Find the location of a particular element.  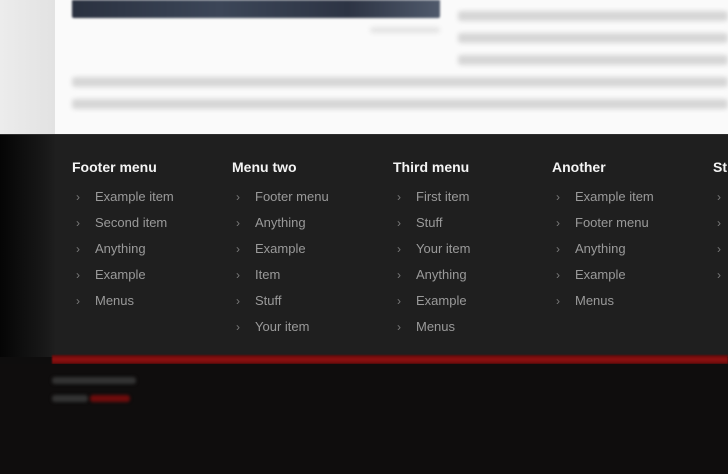

footer-column-title: St is located at coordinates (720, 167).